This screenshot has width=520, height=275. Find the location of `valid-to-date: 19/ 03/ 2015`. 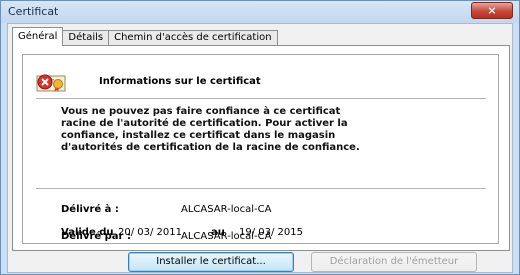

valid-to-date: 19/ 03/ 2015 is located at coordinates (271, 232).